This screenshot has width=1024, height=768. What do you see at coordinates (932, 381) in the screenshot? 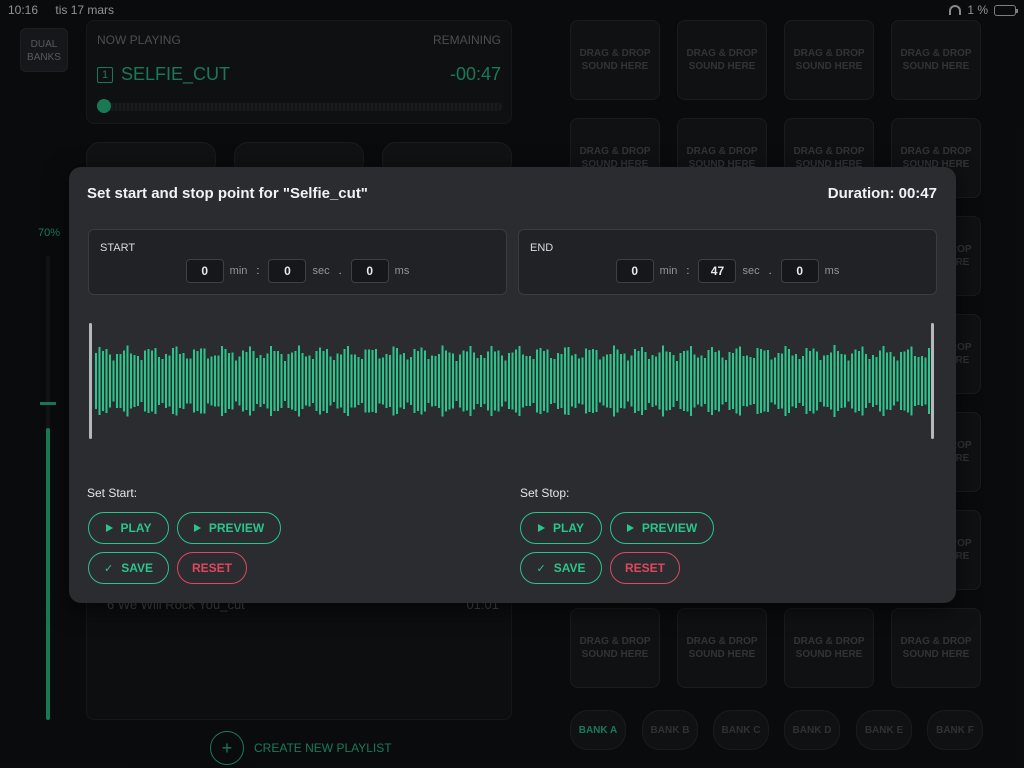
I see `end-handle` at bounding box center [932, 381].